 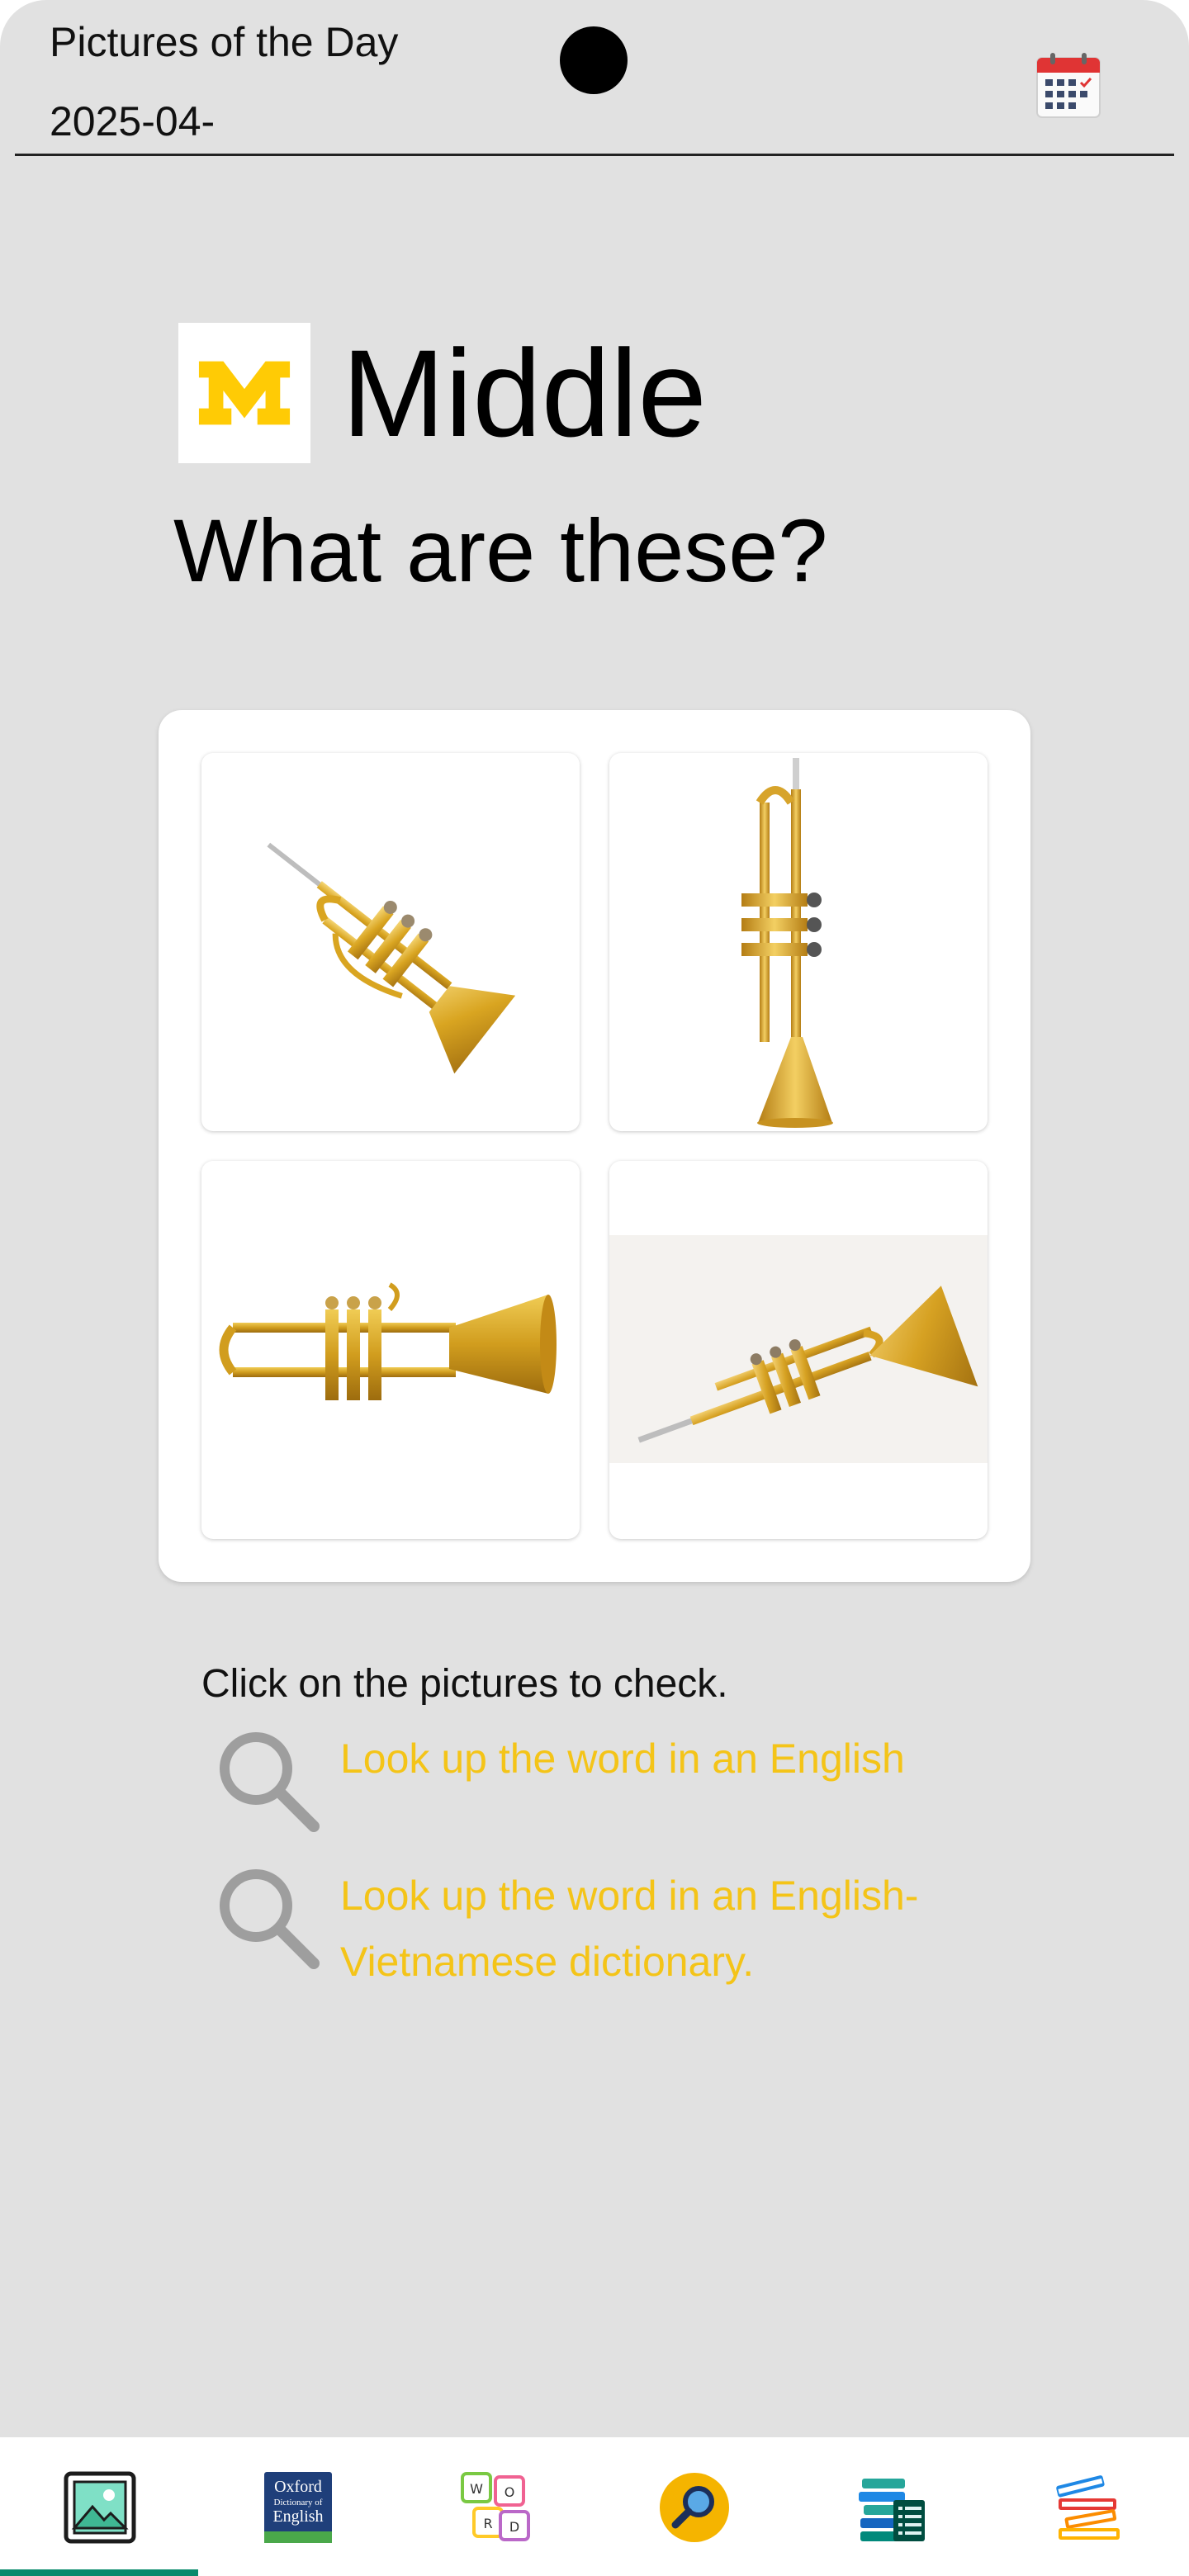 What do you see at coordinates (654, 1759) in the screenshot?
I see `lookup-english-label: Look up the word in an English` at bounding box center [654, 1759].